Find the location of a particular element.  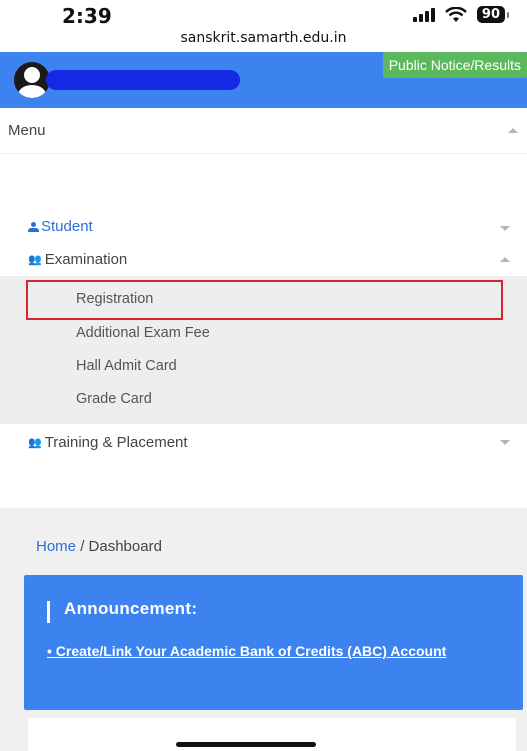

cellular-signal-icon is located at coordinates (423, 14).